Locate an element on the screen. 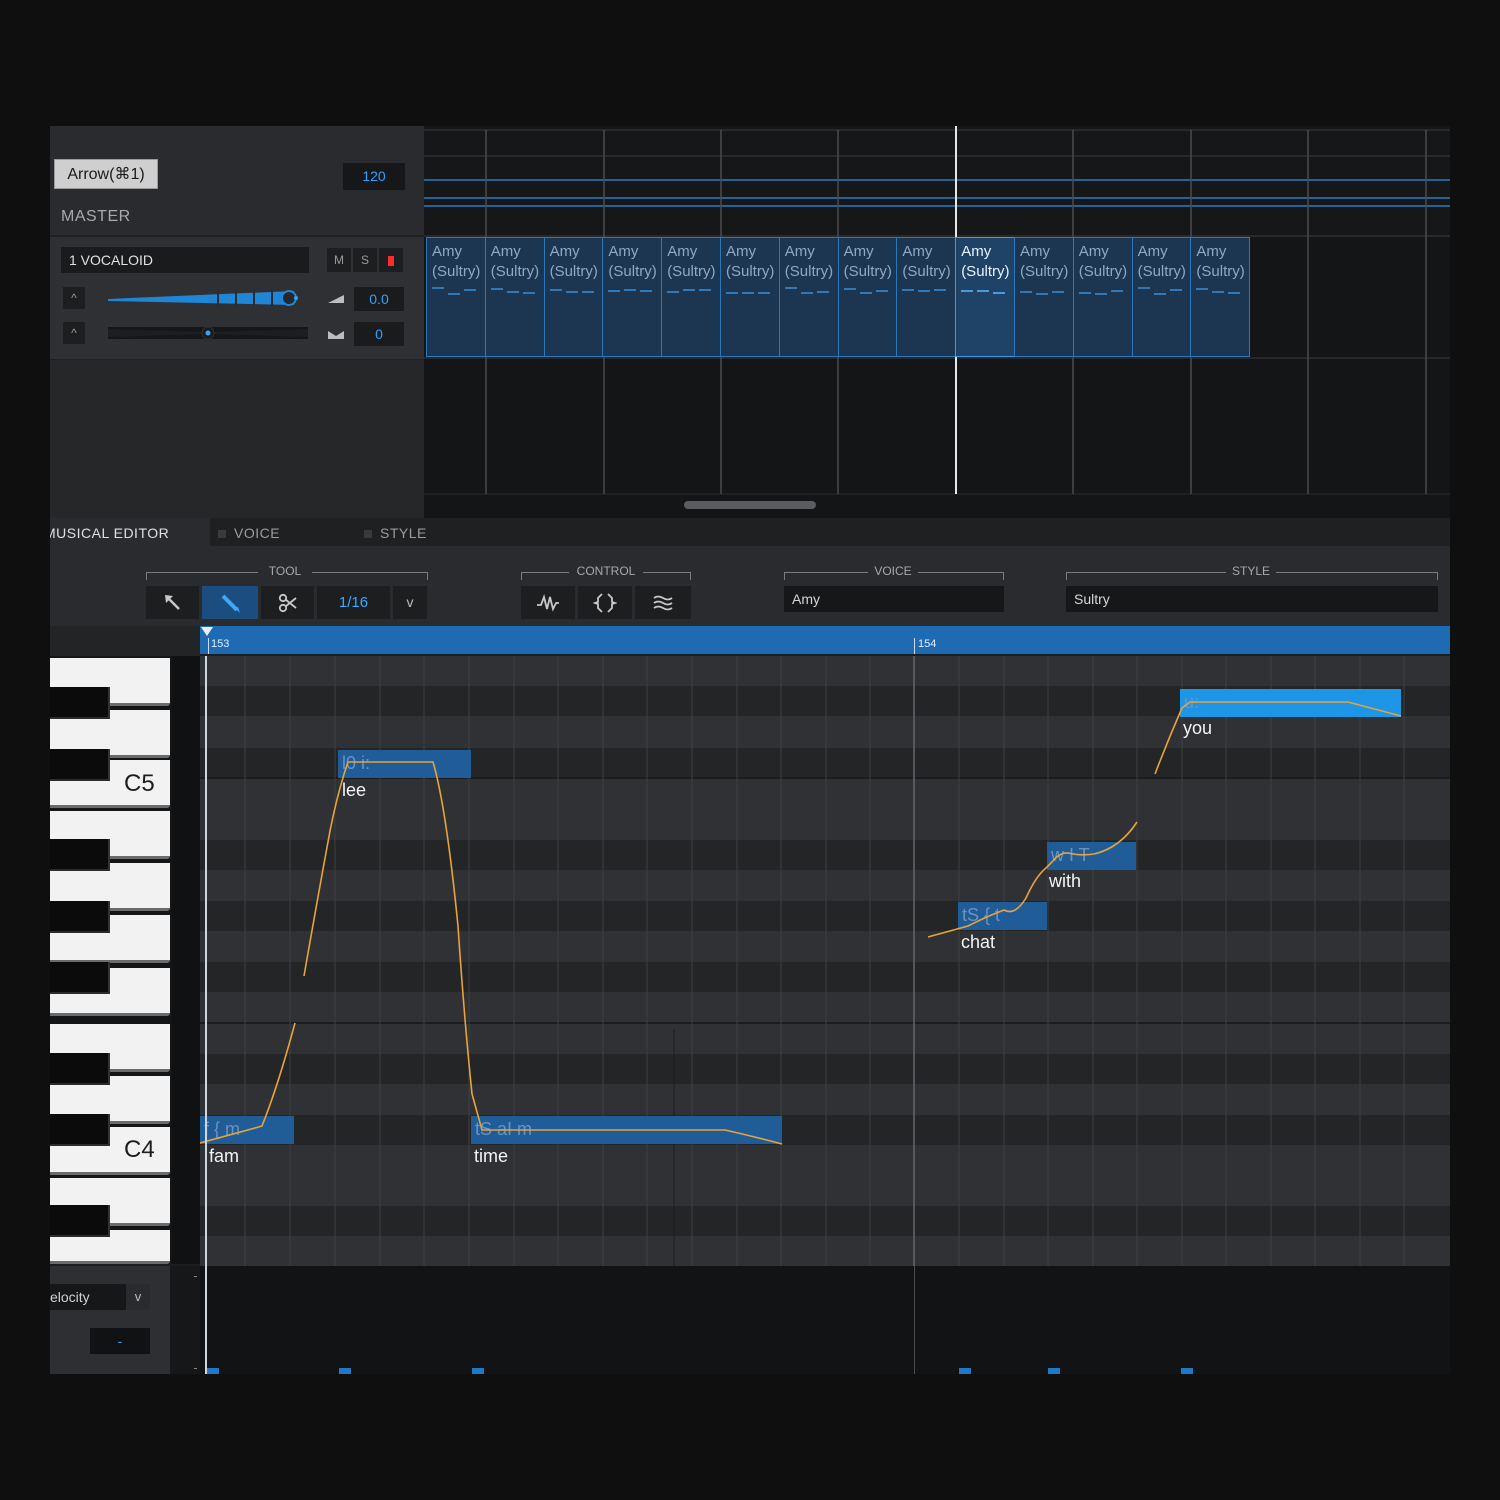 The image size is (1500, 1500). track-name-field: 1 VOCALOID is located at coordinates (185, 260).